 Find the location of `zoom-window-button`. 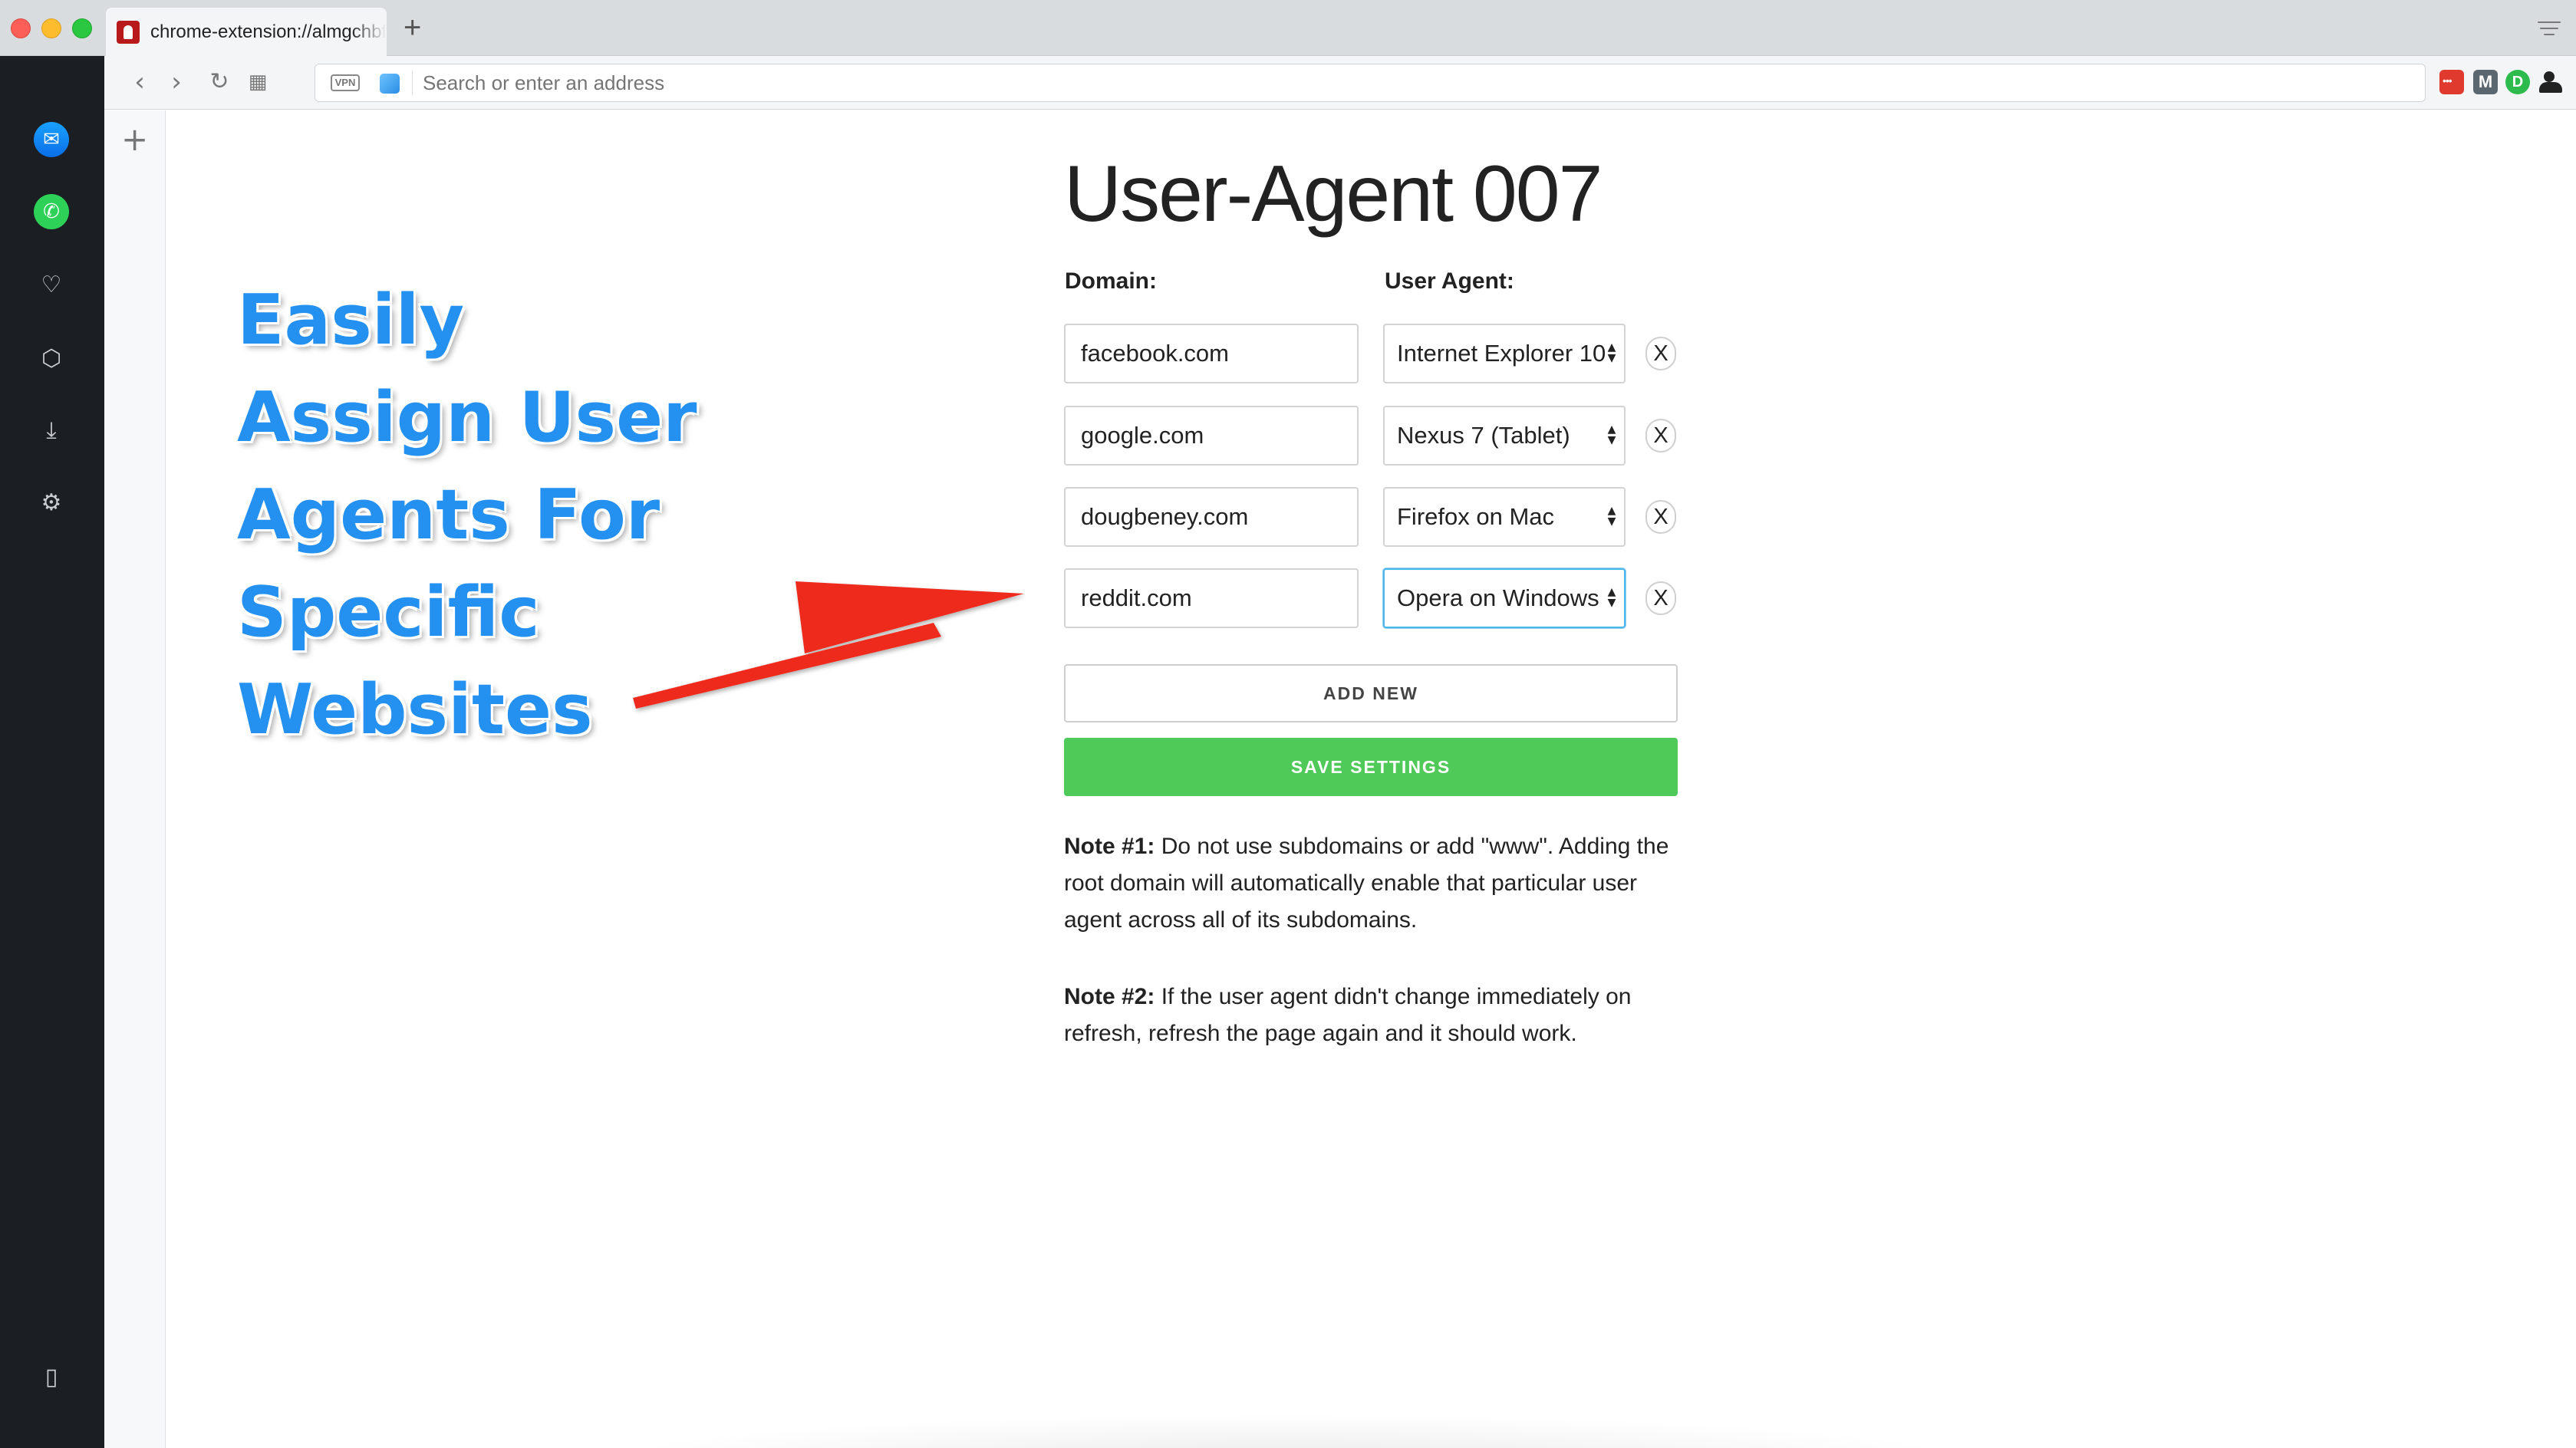

zoom-window-button is located at coordinates (82, 28).